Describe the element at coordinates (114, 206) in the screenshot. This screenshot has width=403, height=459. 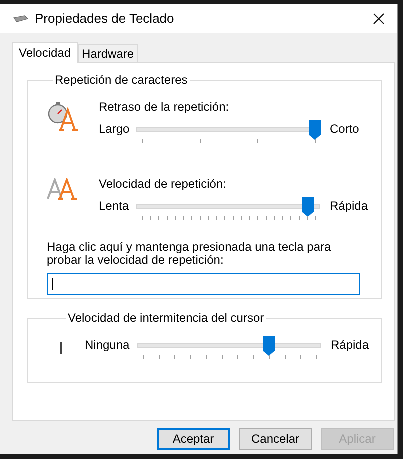
I see `min-label: Lenta` at that location.